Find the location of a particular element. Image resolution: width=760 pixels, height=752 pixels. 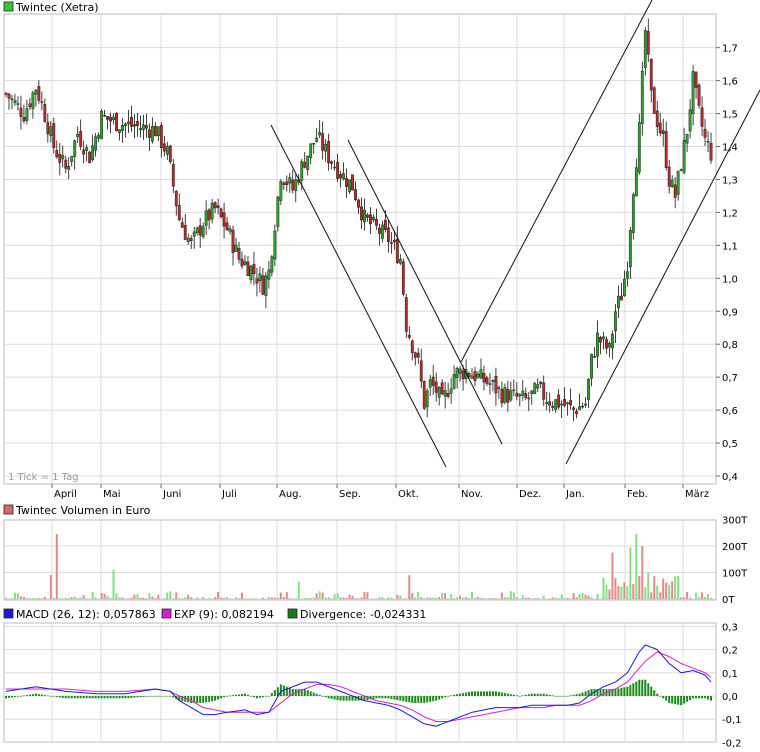

month-label: Jan. is located at coordinates (575, 494).